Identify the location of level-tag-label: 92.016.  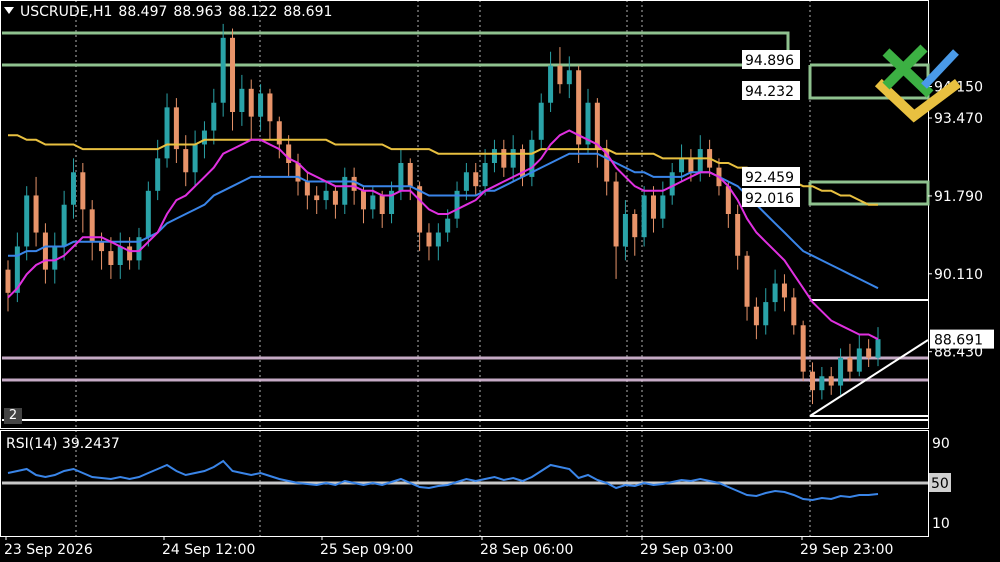
(769, 199).